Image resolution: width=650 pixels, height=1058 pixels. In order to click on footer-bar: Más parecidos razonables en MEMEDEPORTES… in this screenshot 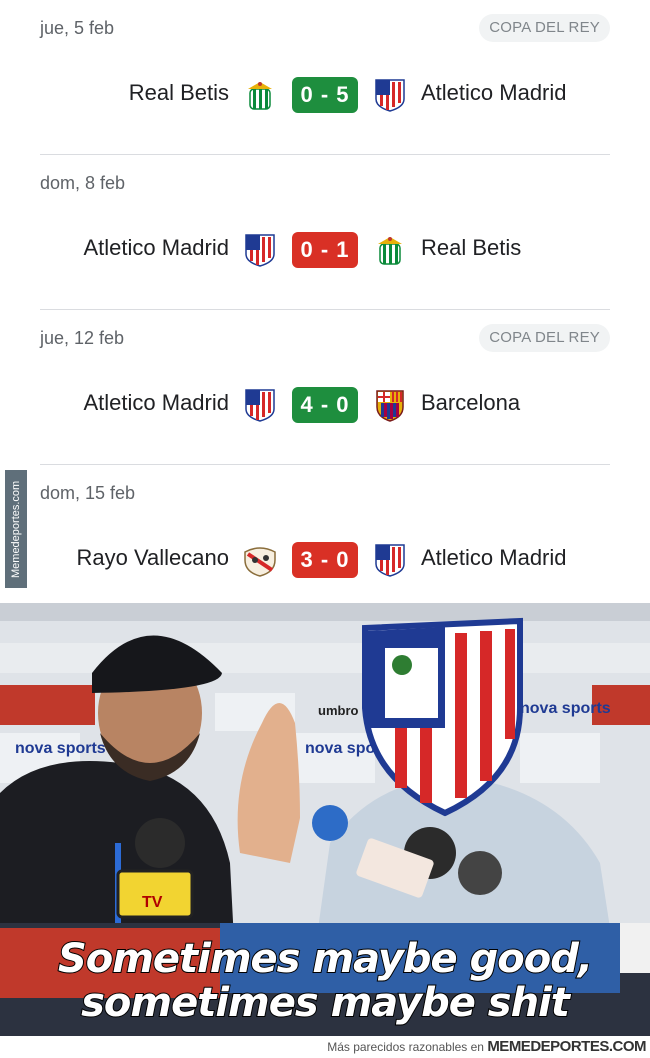, I will do `click(325, 1047)`.